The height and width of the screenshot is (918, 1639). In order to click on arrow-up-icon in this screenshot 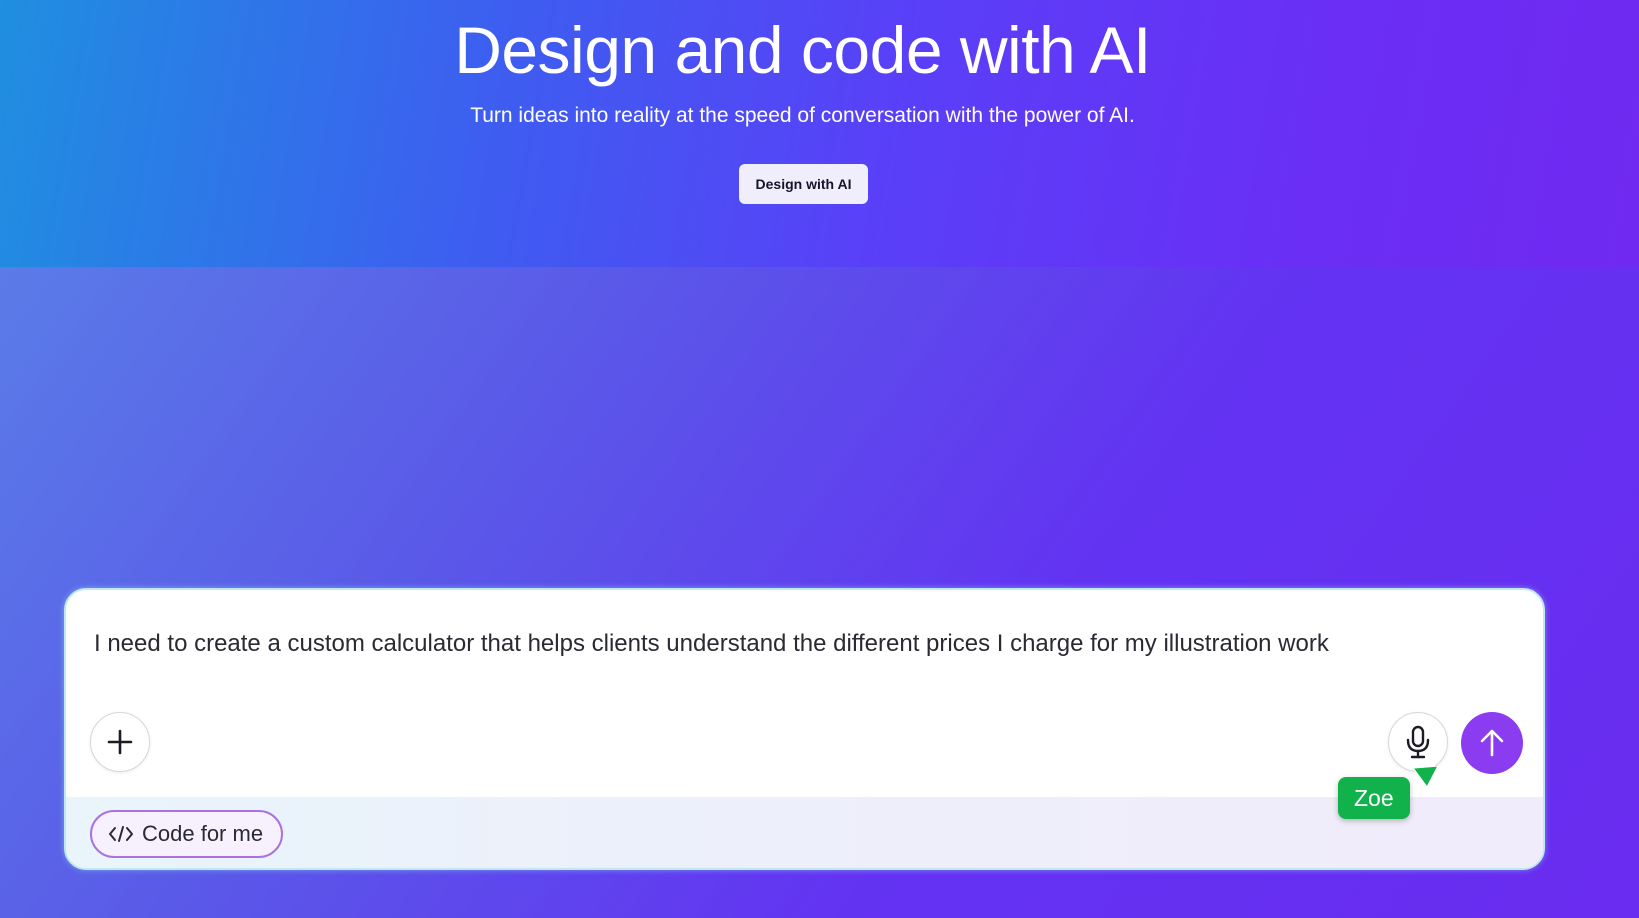, I will do `click(1492, 743)`.